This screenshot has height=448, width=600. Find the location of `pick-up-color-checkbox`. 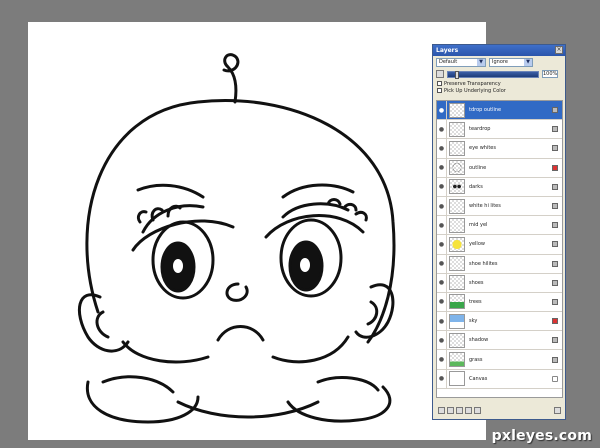

pick-up-color-checkbox is located at coordinates (439, 90).